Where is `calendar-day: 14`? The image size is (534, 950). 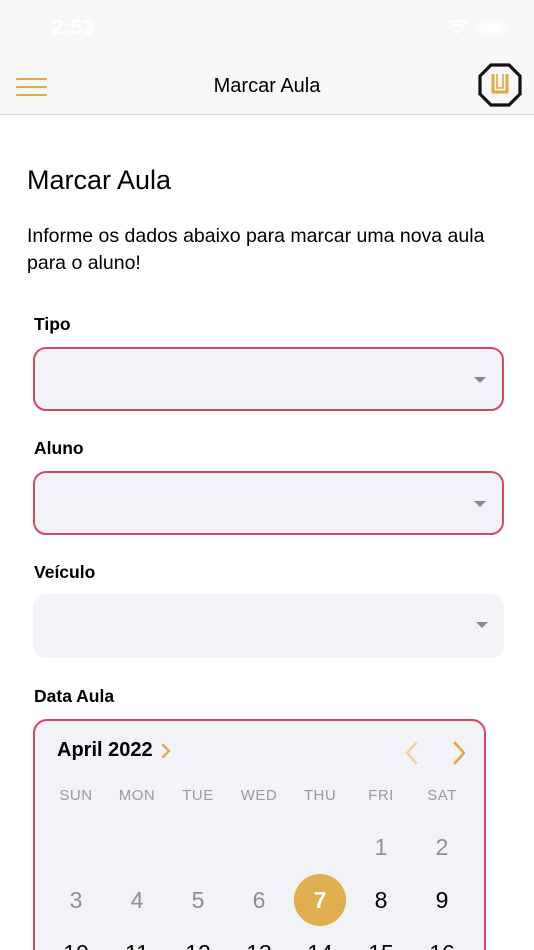 calendar-day: 14 is located at coordinates (320, 938).